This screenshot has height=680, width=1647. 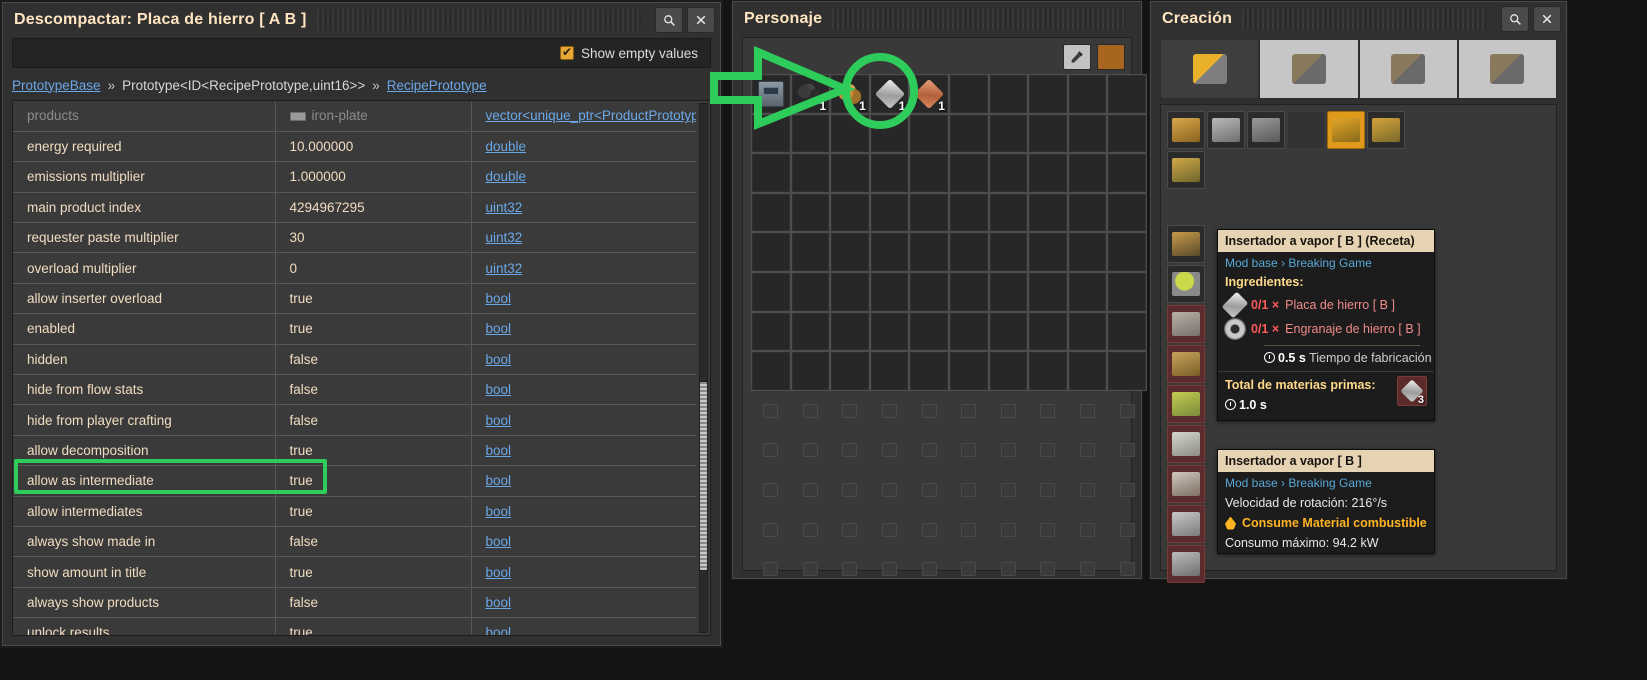 What do you see at coordinates (1186, 484) in the screenshot?
I see `recipe-steam-inserter` at bounding box center [1186, 484].